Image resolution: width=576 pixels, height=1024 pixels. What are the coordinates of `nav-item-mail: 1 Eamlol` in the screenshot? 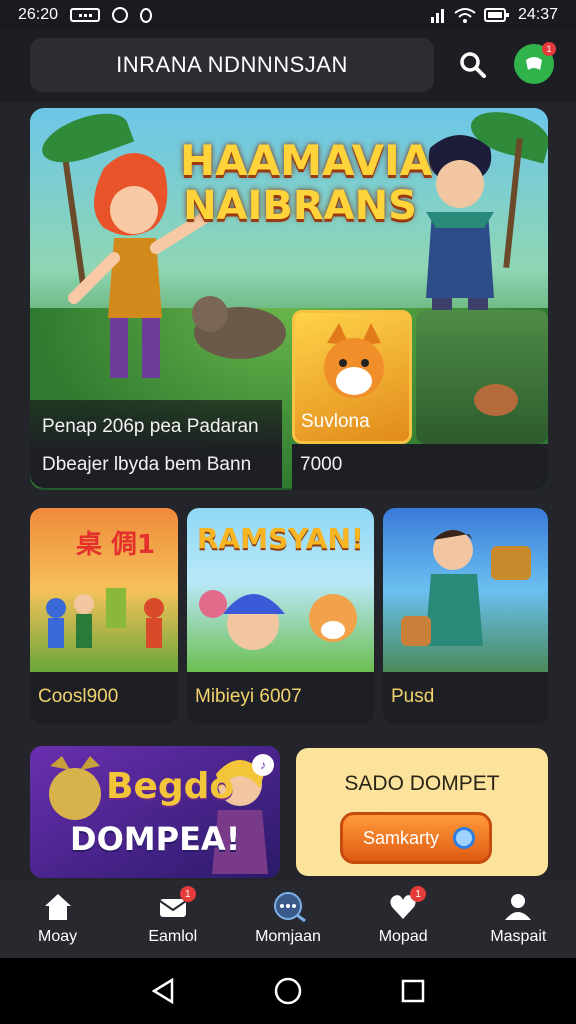 It's located at (172, 919).